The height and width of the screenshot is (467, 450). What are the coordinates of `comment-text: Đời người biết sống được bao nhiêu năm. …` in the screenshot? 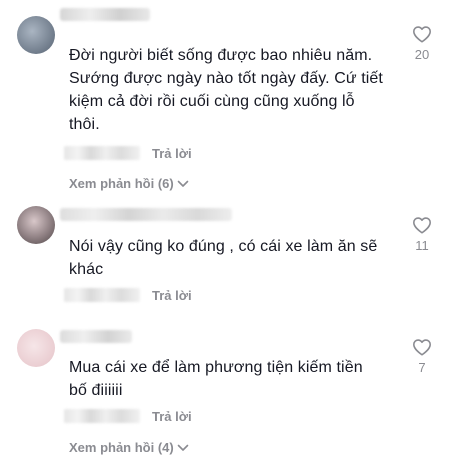 It's located at (226, 90).